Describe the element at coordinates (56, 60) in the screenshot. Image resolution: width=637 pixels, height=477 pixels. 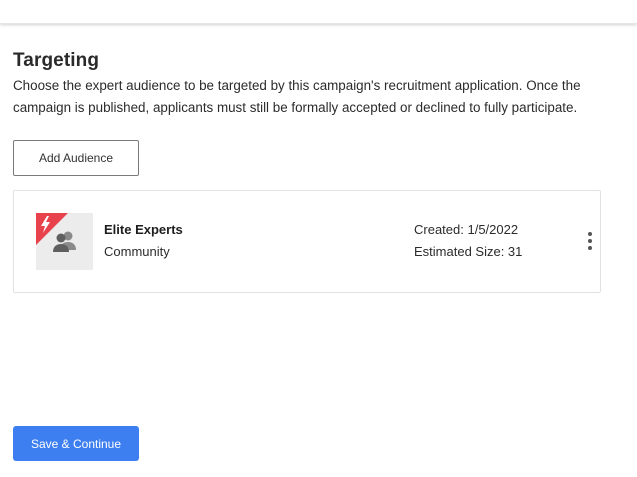
I see `section-title: Targeting` at that location.